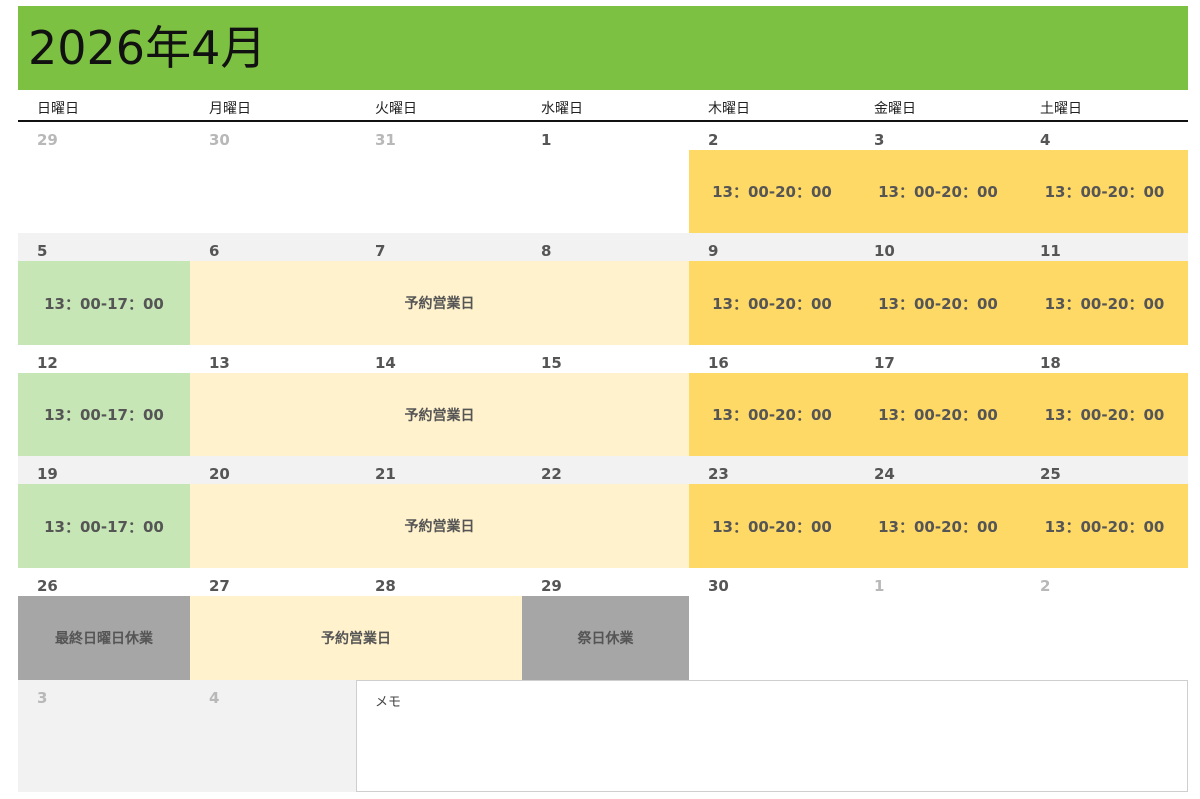  Describe the element at coordinates (1050, 474) in the screenshot. I see `date-cell: 25` at that location.